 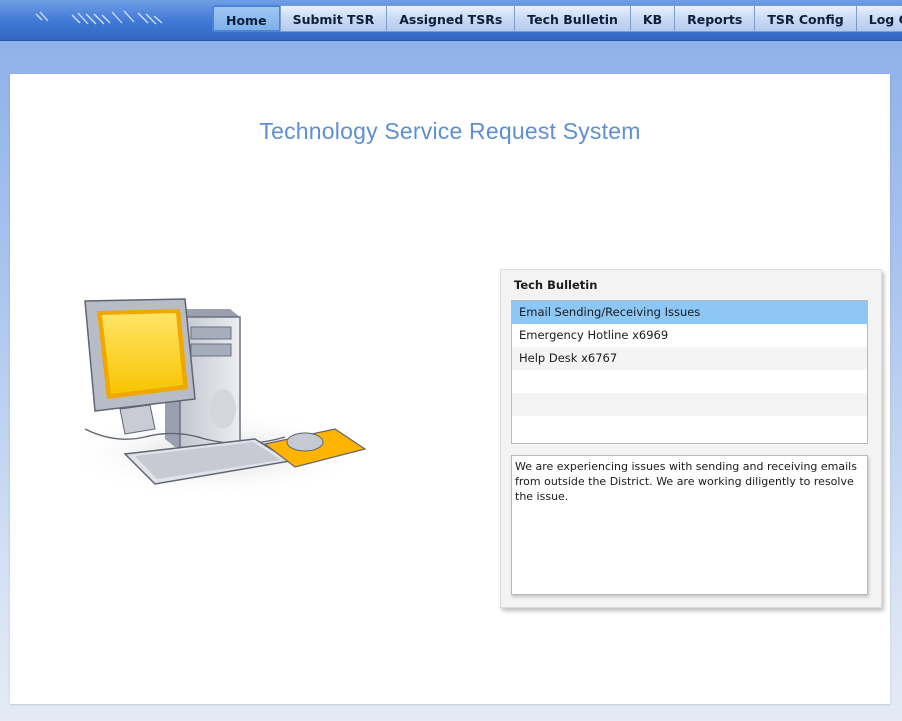 What do you see at coordinates (333, 18) in the screenshot?
I see `nav-submit-tsr-button: Submit TSR` at bounding box center [333, 18].